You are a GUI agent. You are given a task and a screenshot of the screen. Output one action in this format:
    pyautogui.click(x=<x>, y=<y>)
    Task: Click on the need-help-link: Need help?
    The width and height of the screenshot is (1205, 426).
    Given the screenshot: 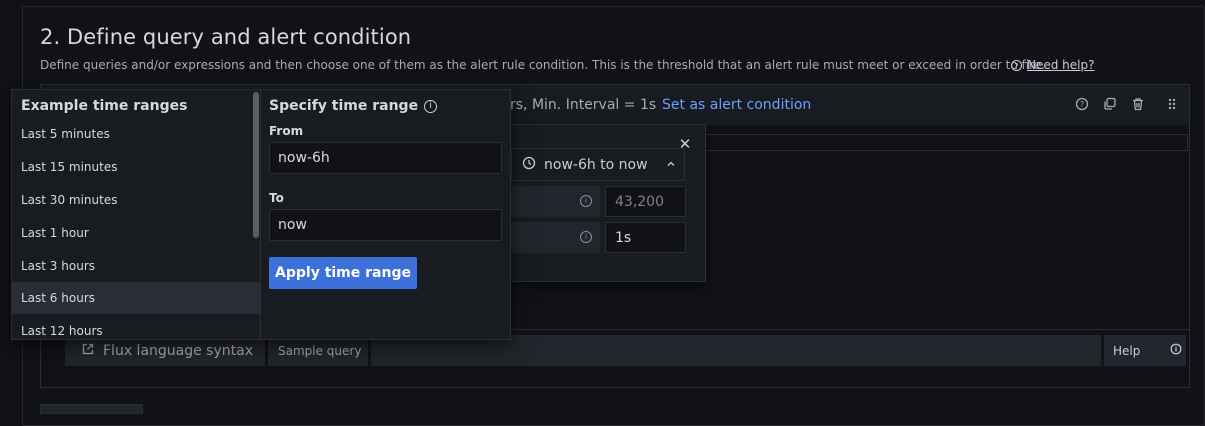 What is the action you would take?
    pyautogui.click(x=1060, y=65)
    